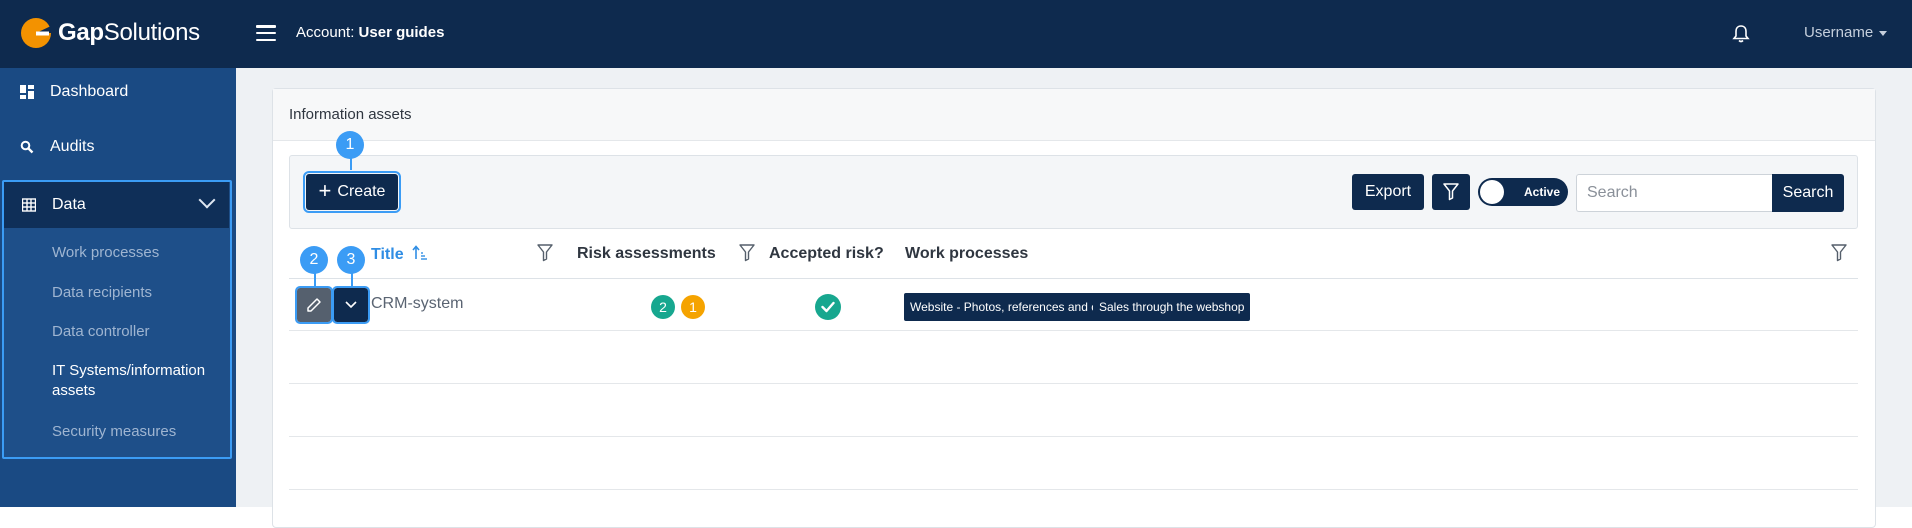 This screenshot has width=1912, height=528. What do you see at coordinates (105, 253) in the screenshot?
I see `sidebar-subitem-work-processes: Work processes` at bounding box center [105, 253].